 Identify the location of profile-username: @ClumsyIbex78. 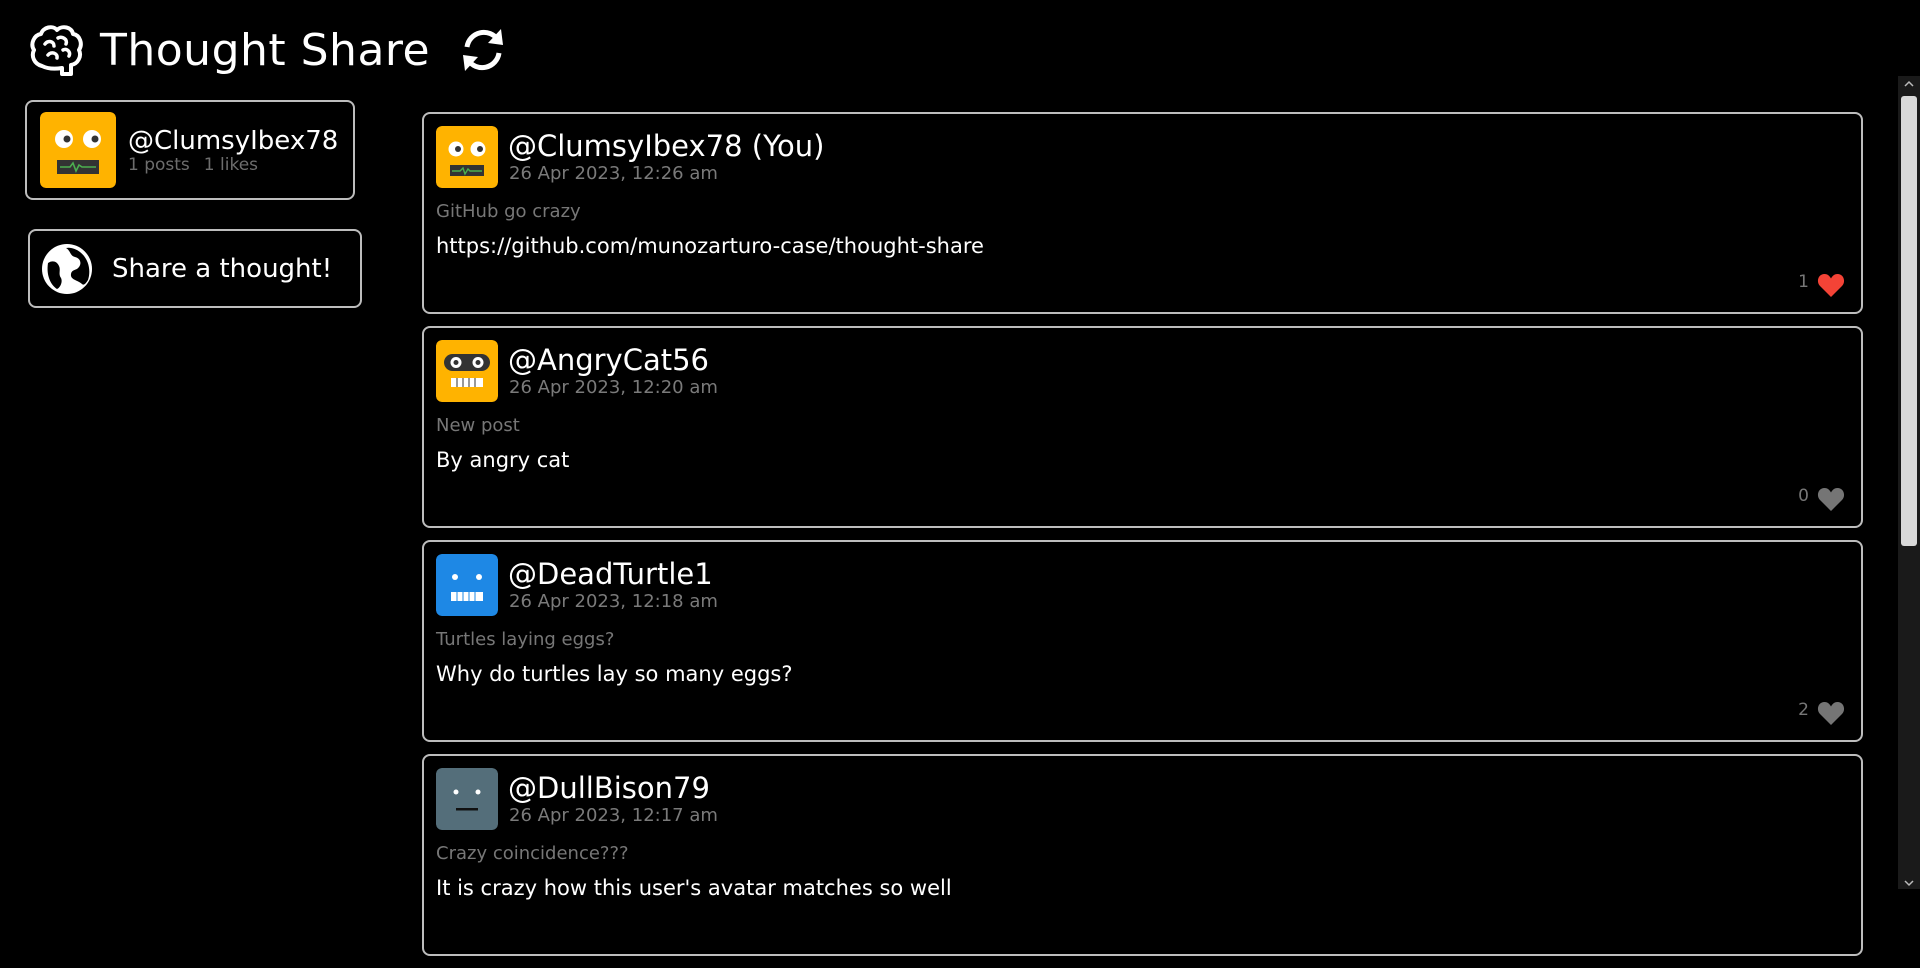
(233, 141).